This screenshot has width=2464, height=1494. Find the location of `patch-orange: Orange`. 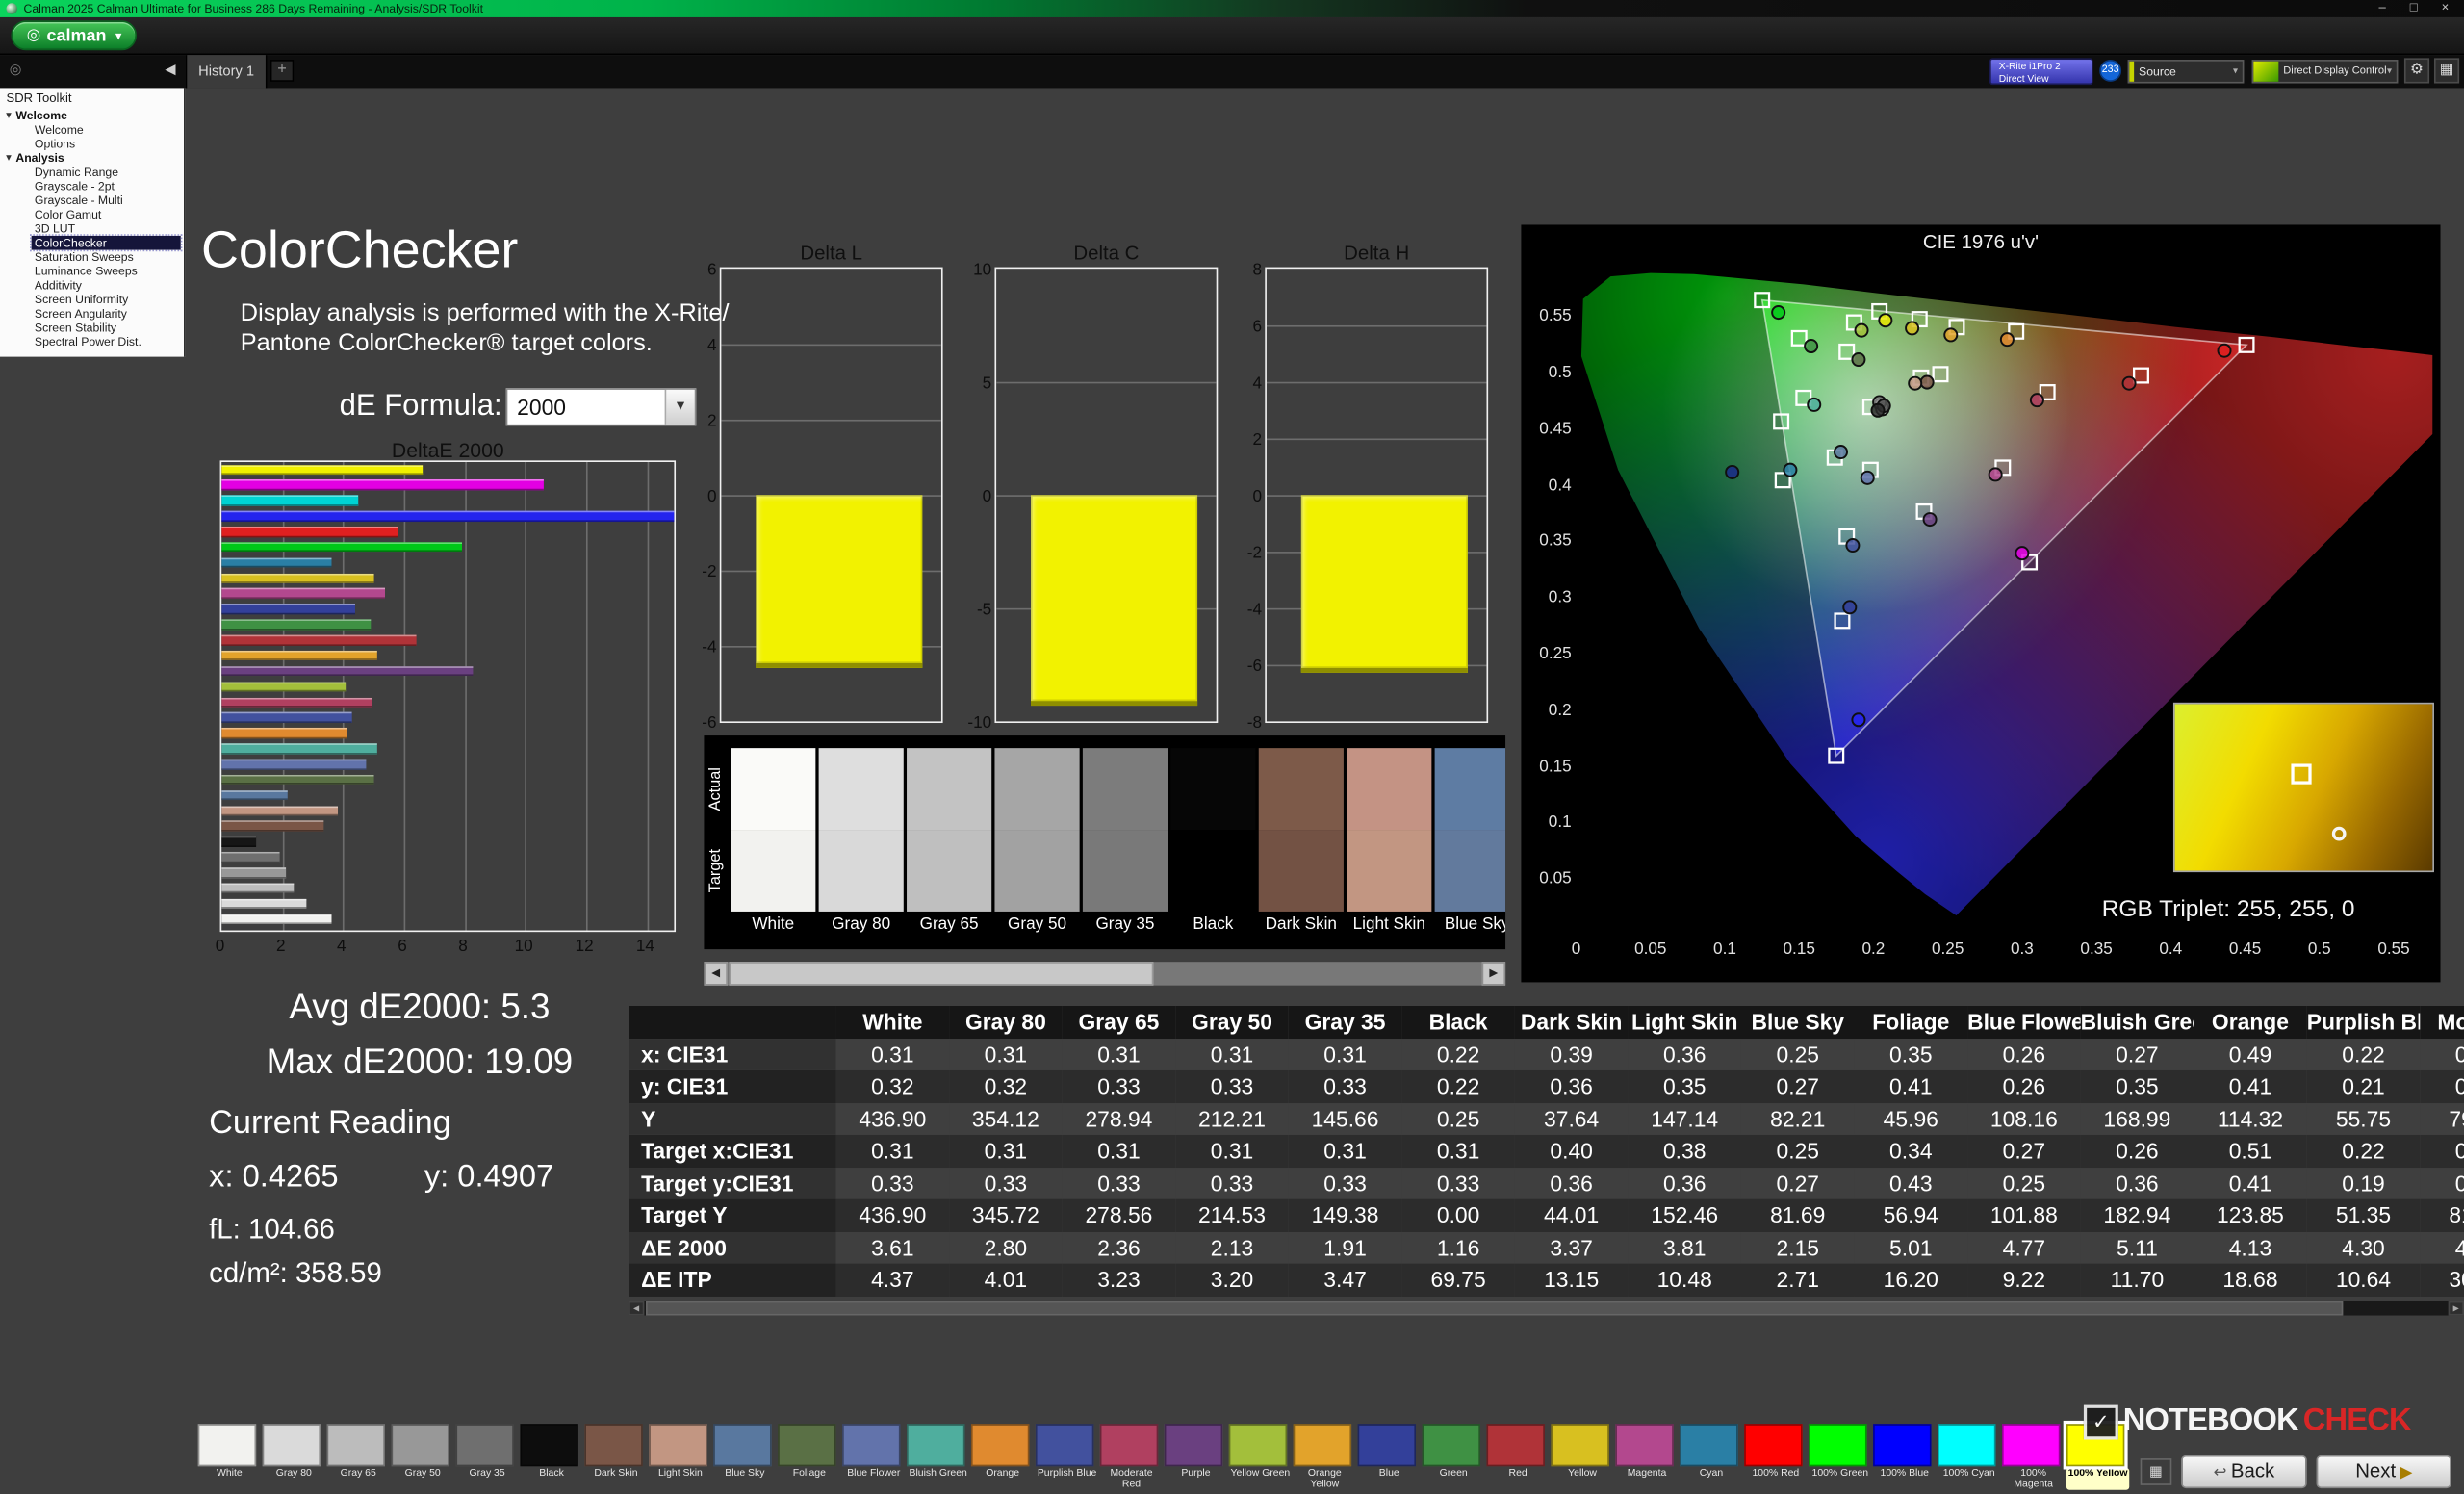

patch-orange: Orange is located at coordinates (1003, 1457).